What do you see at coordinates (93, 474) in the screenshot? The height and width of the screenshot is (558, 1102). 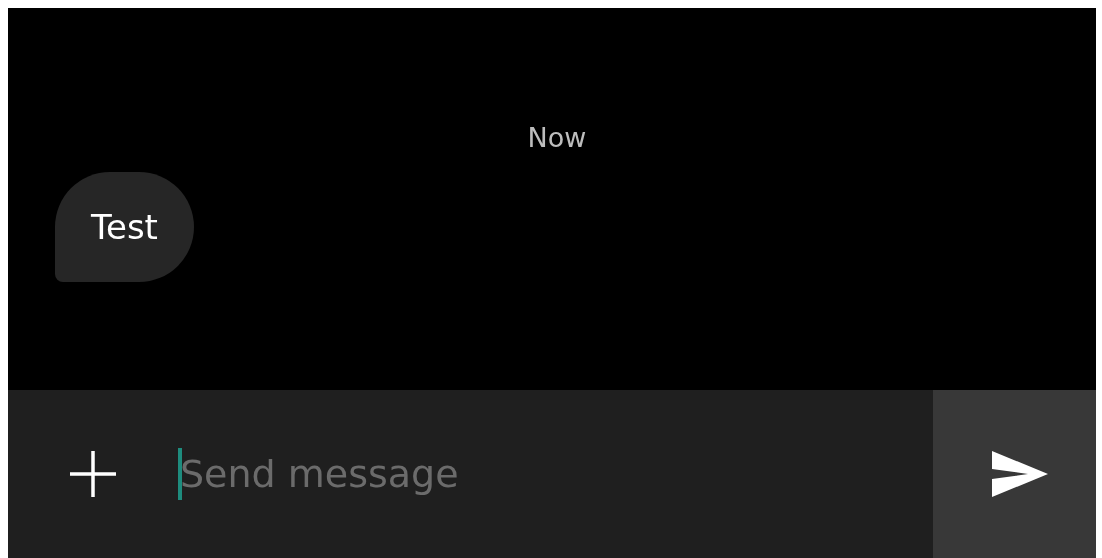 I see `add-icon` at bounding box center [93, 474].